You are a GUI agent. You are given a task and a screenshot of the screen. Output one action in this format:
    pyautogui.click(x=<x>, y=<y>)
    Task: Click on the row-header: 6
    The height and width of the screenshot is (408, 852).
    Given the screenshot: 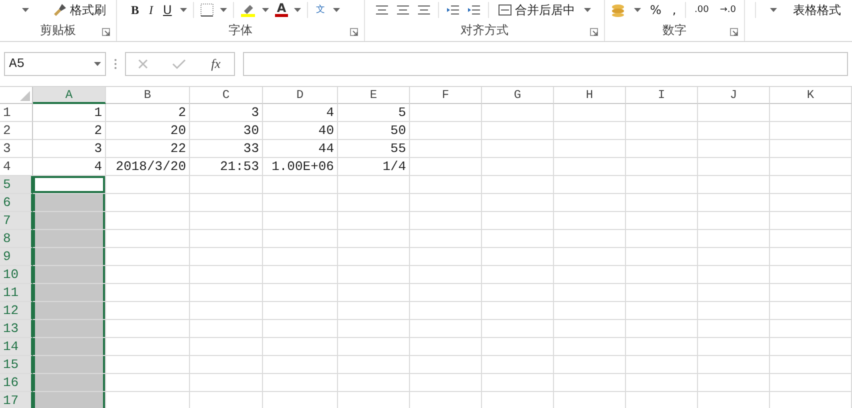 What is the action you would take?
    pyautogui.click(x=16, y=203)
    